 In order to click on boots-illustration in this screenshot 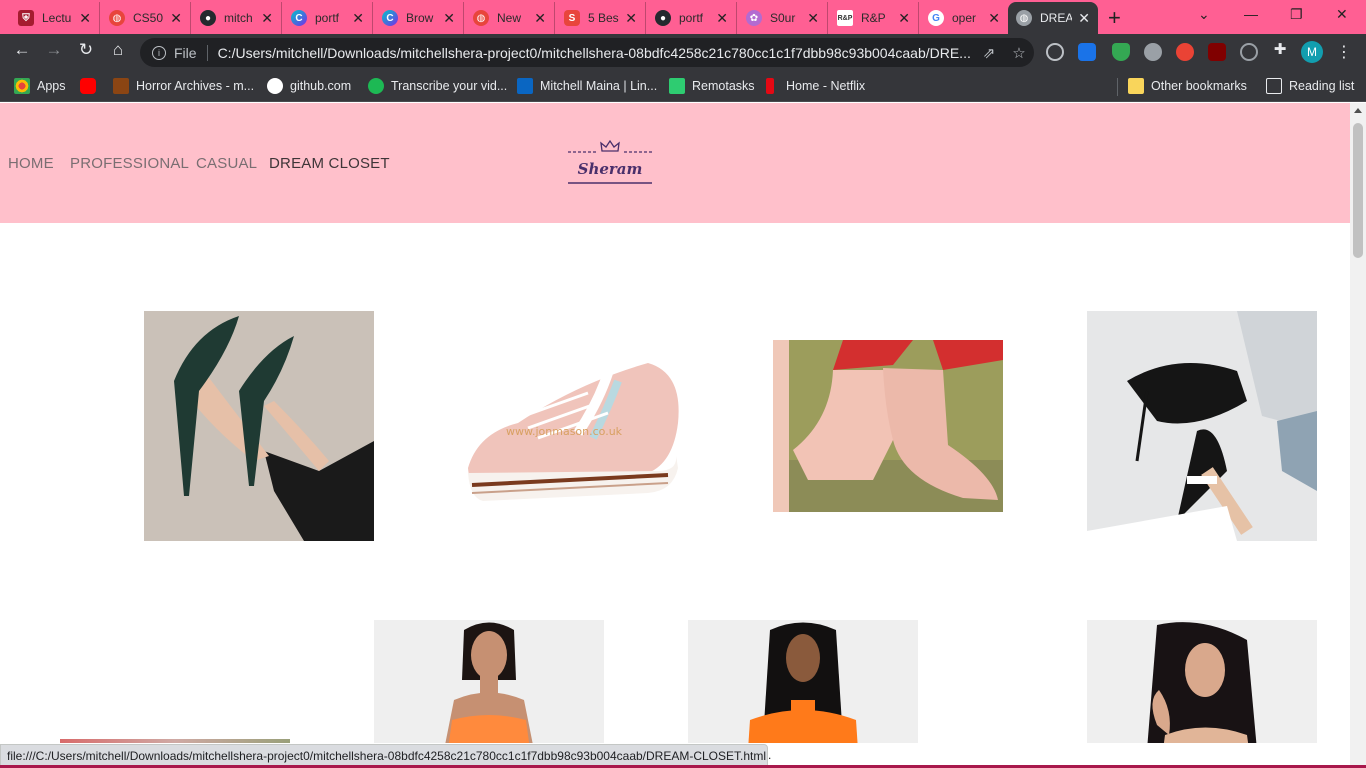, I will do `click(888, 426)`.